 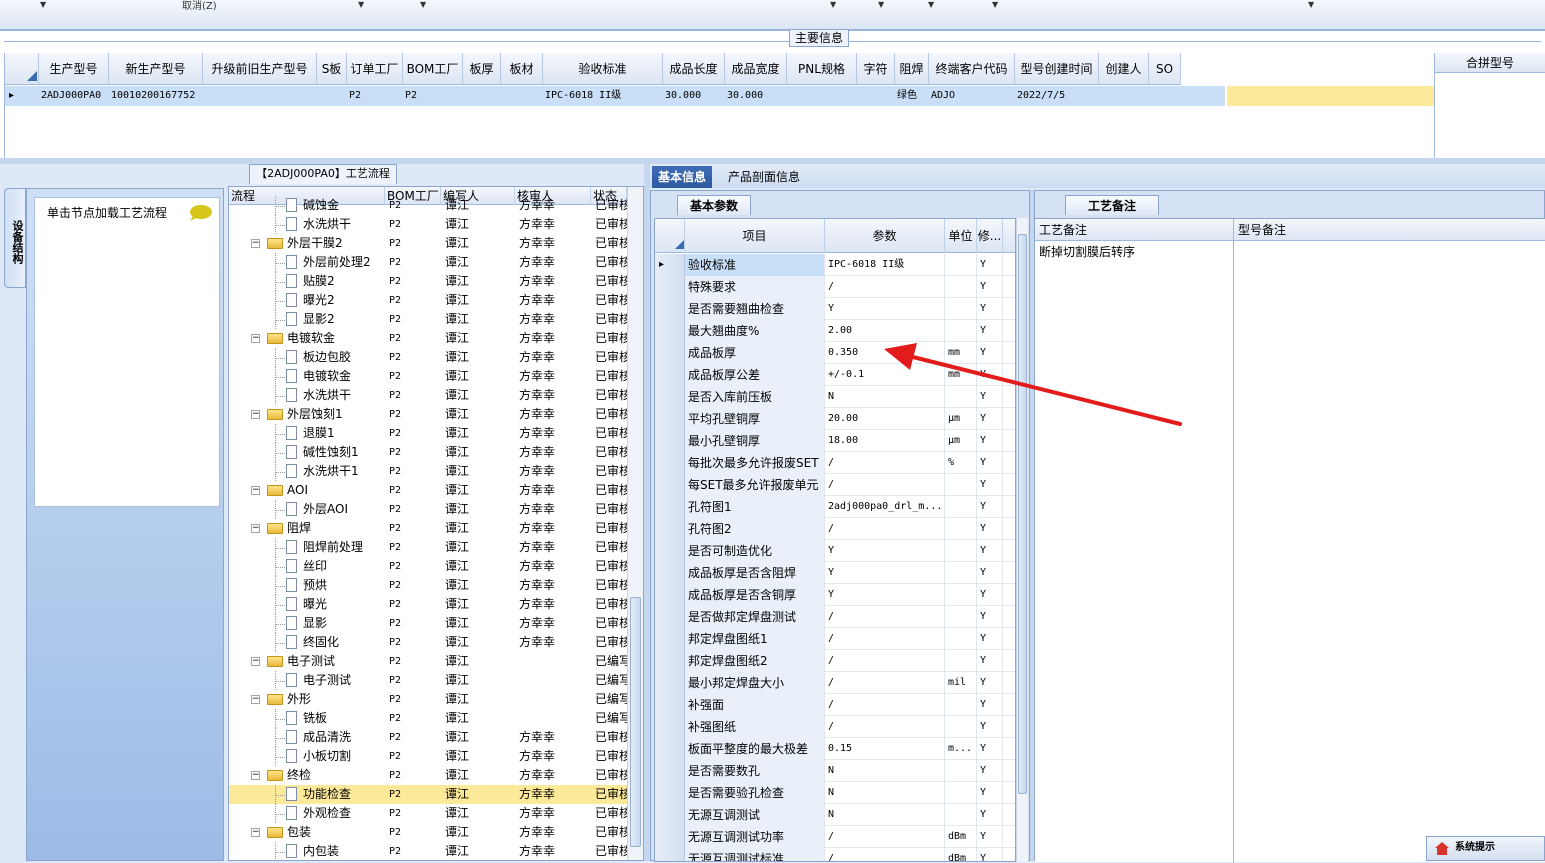 I want to click on scrollbar-thumb, so click(x=1022, y=514).